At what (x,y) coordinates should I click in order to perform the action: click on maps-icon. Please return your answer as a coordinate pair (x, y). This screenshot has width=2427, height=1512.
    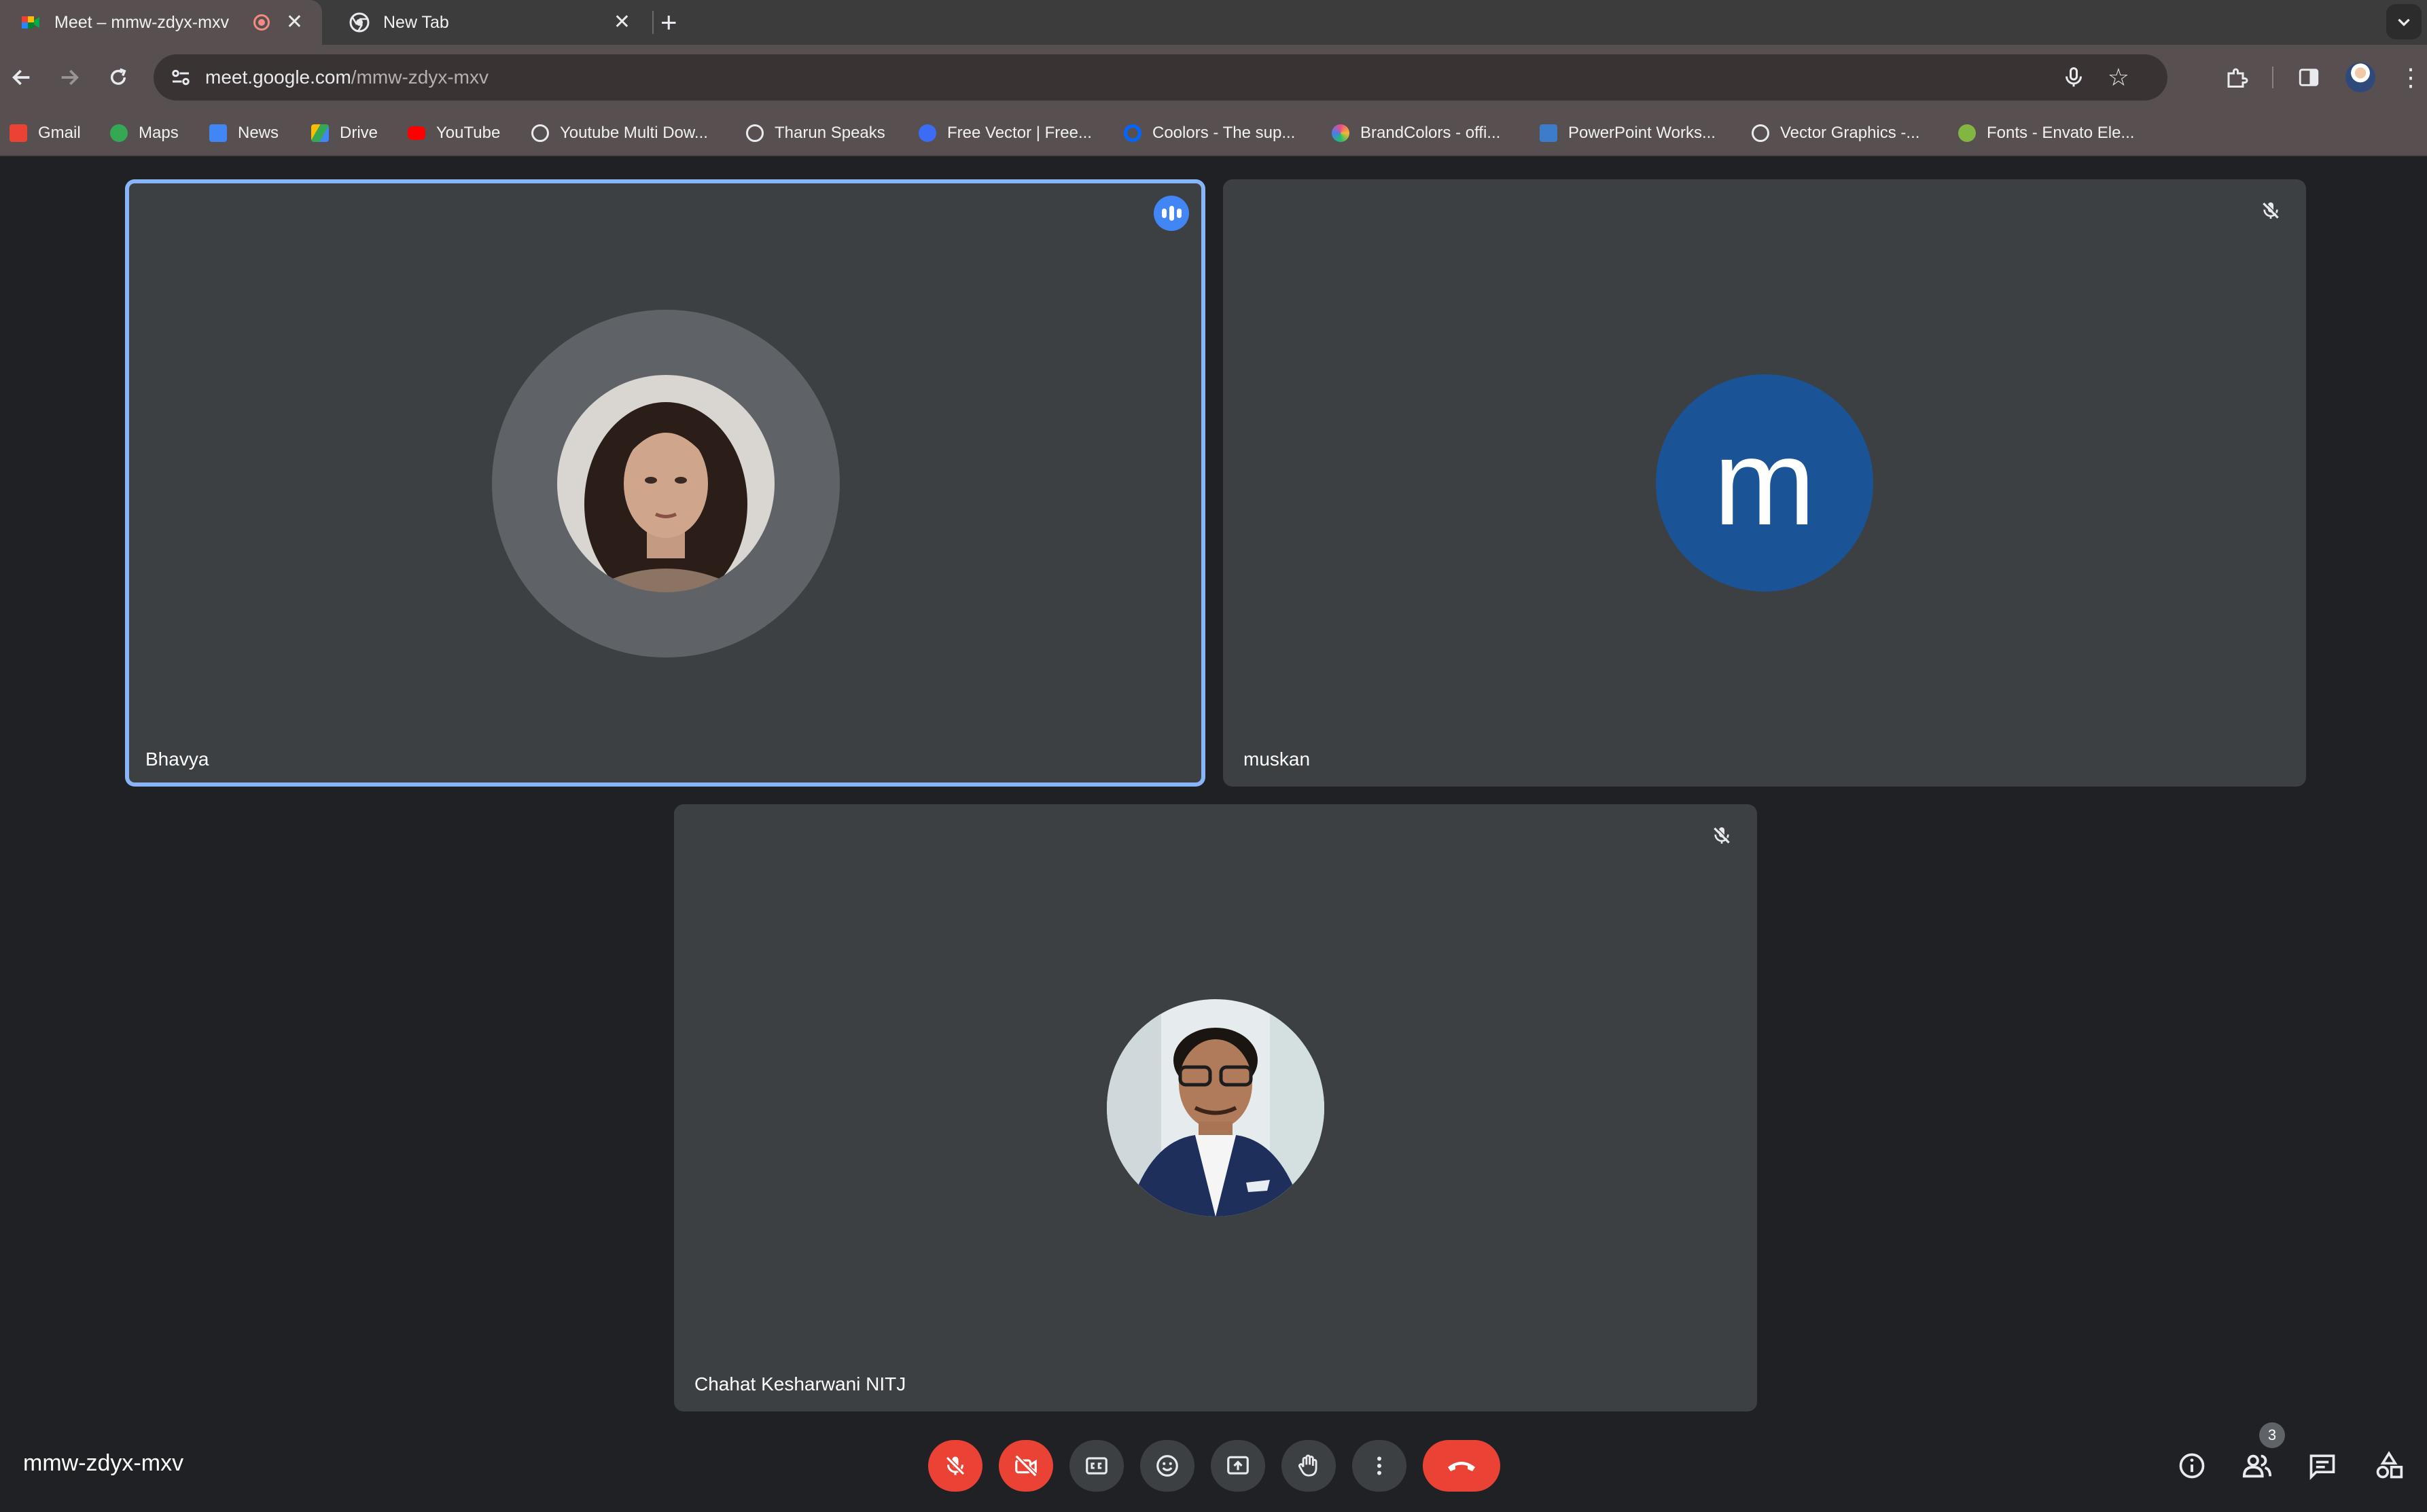
    Looking at the image, I should click on (119, 133).